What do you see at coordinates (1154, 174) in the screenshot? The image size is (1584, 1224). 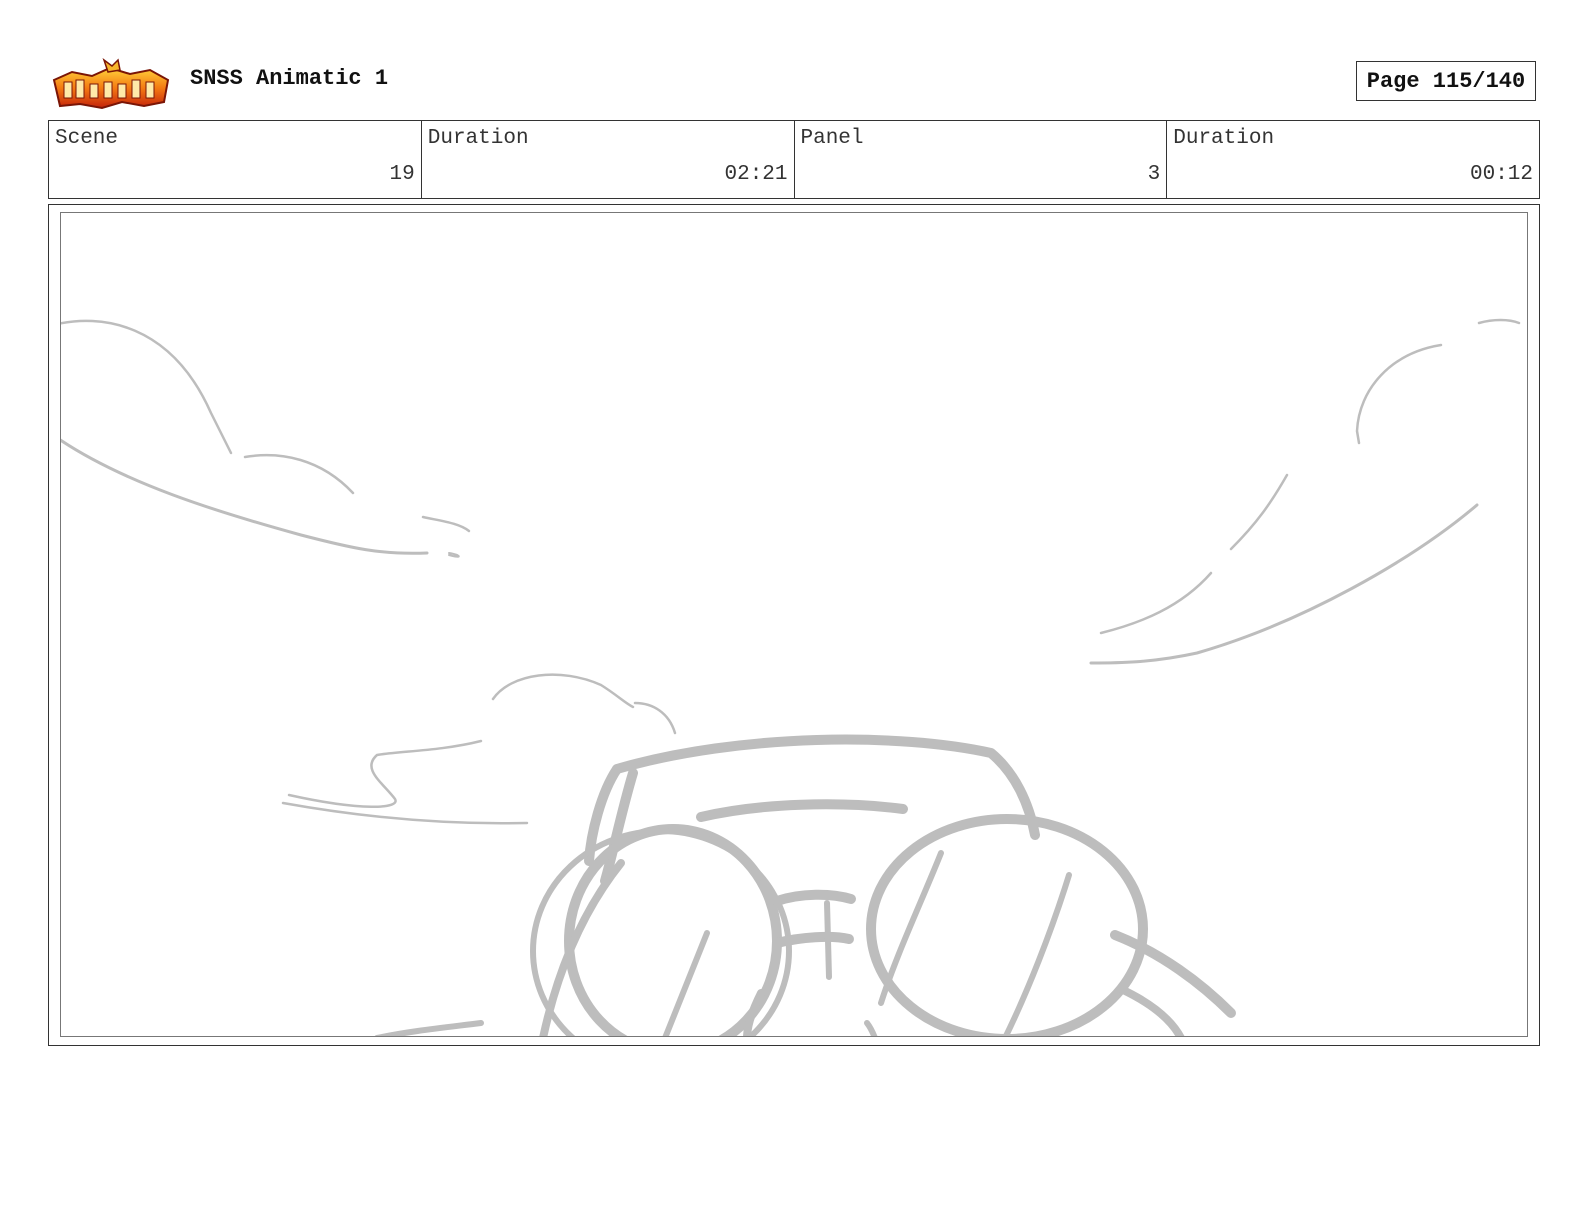 I see `panel-value: 3` at bounding box center [1154, 174].